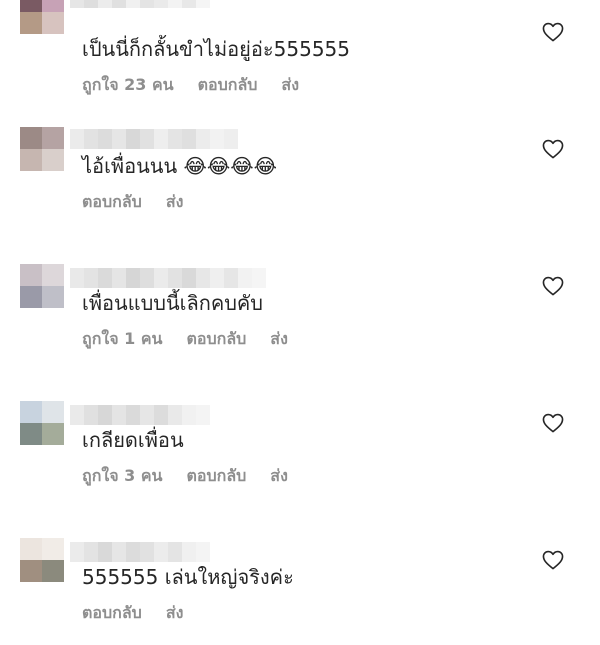 The width and height of the screenshot is (600, 645). What do you see at coordinates (173, 303) in the screenshot?
I see `comment-text: เพื่อนแบบนี้เลิกคบคับ` at bounding box center [173, 303].